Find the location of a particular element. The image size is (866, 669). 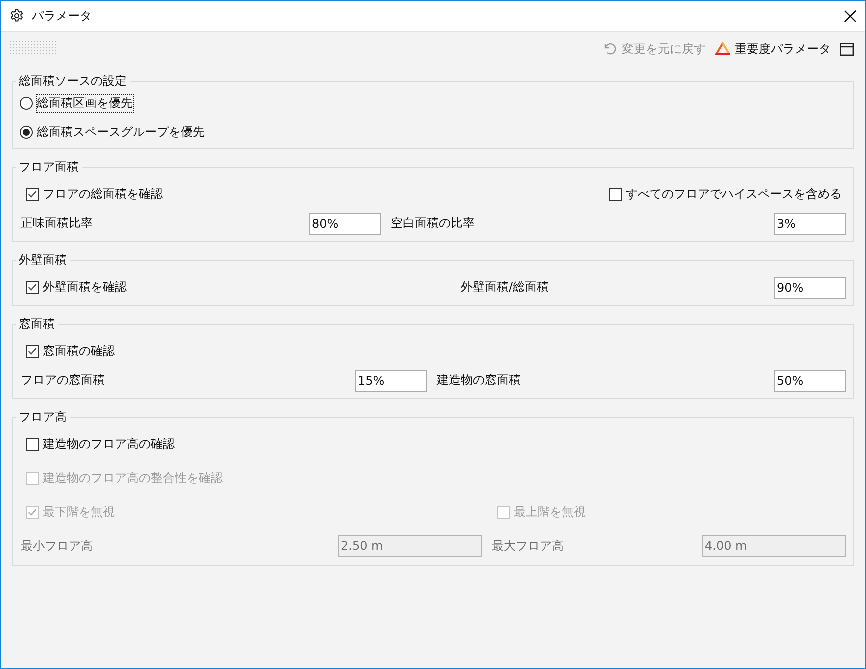

checkbox-label: すべてのフロアでハイスペースを含める is located at coordinates (734, 194).